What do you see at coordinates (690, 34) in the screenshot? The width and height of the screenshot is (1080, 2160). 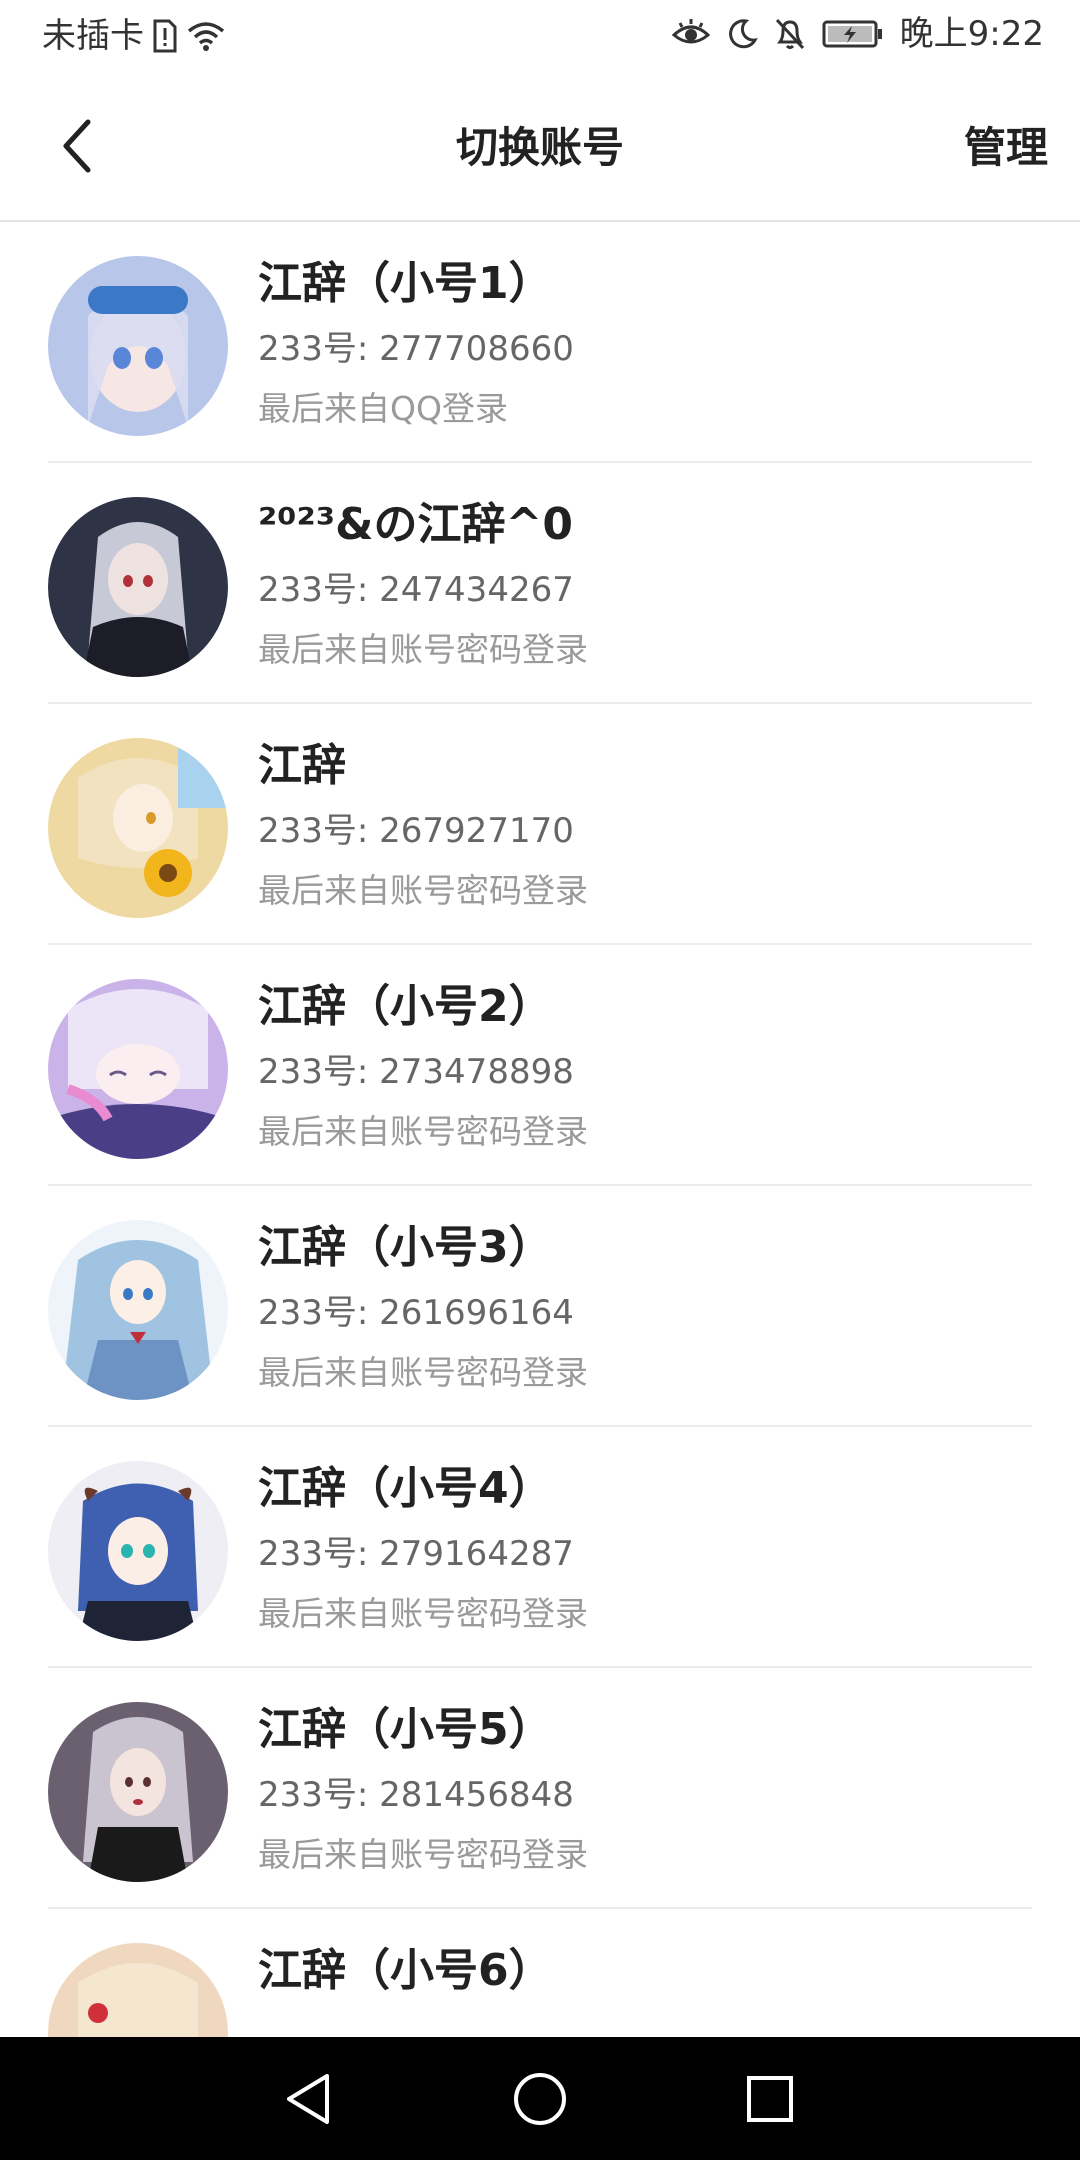 I see `eye-comfort-icon` at bounding box center [690, 34].